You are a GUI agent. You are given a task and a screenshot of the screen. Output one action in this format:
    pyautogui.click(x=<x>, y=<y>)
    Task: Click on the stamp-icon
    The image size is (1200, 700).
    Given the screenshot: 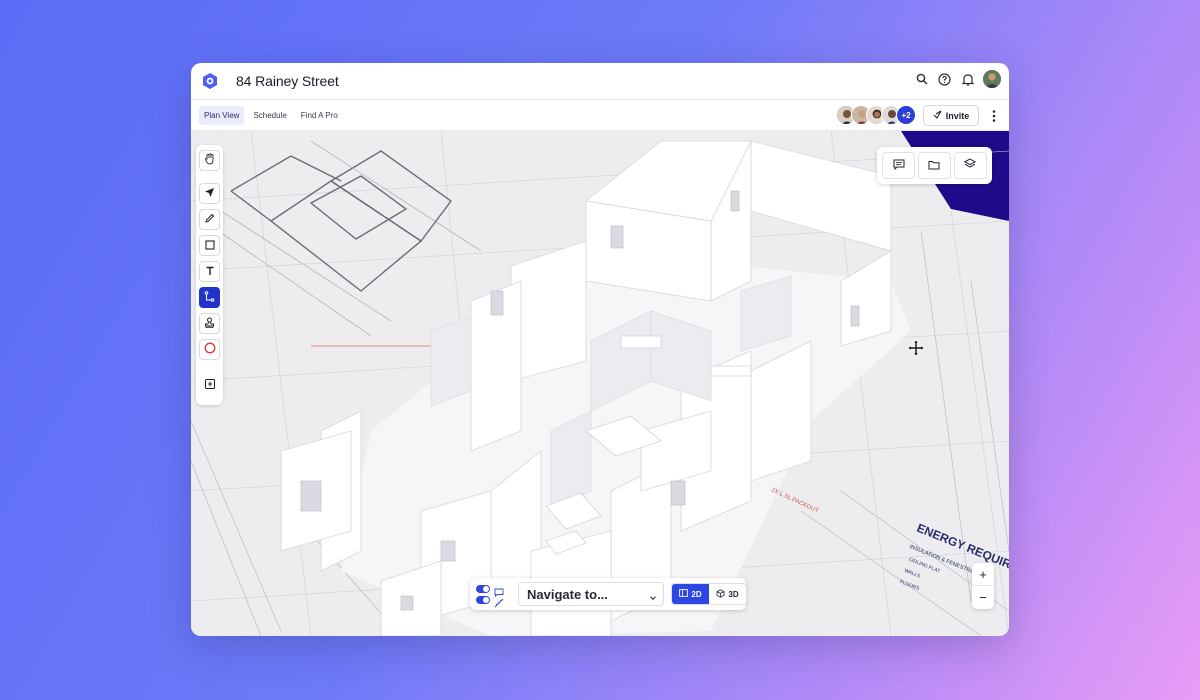 What is the action you would take?
    pyautogui.click(x=209, y=324)
    